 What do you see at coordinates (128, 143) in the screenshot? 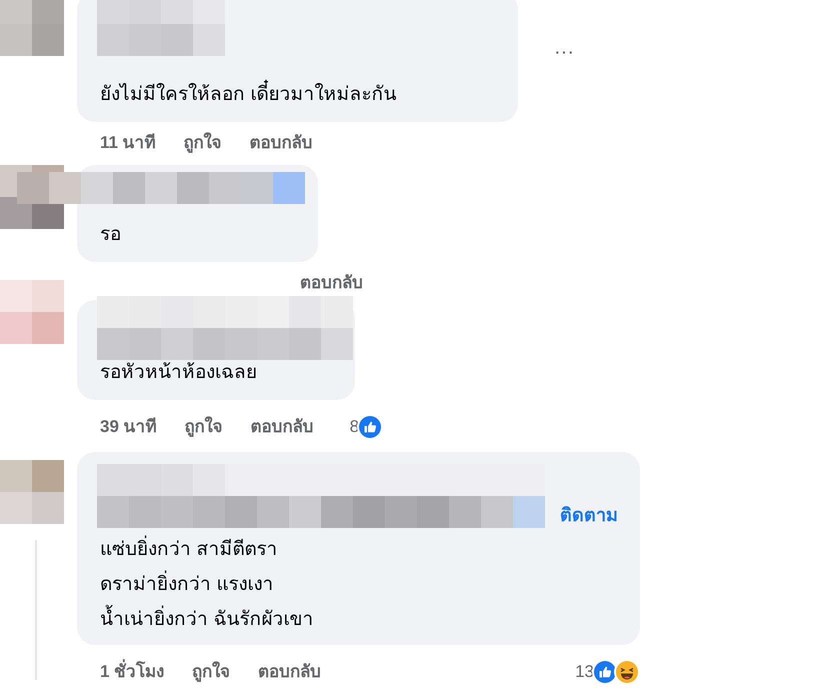
I see `timestamp: 11 นาที` at bounding box center [128, 143].